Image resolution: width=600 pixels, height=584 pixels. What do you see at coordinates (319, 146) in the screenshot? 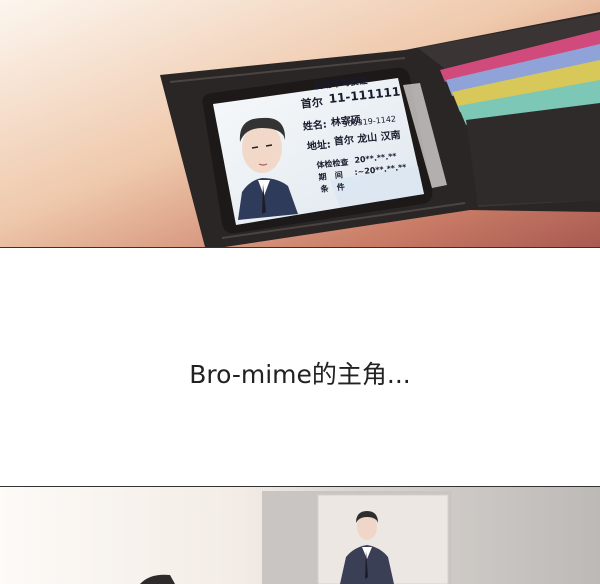
I see `id-card-address-label: 地址:` at bounding box center [319, 146].